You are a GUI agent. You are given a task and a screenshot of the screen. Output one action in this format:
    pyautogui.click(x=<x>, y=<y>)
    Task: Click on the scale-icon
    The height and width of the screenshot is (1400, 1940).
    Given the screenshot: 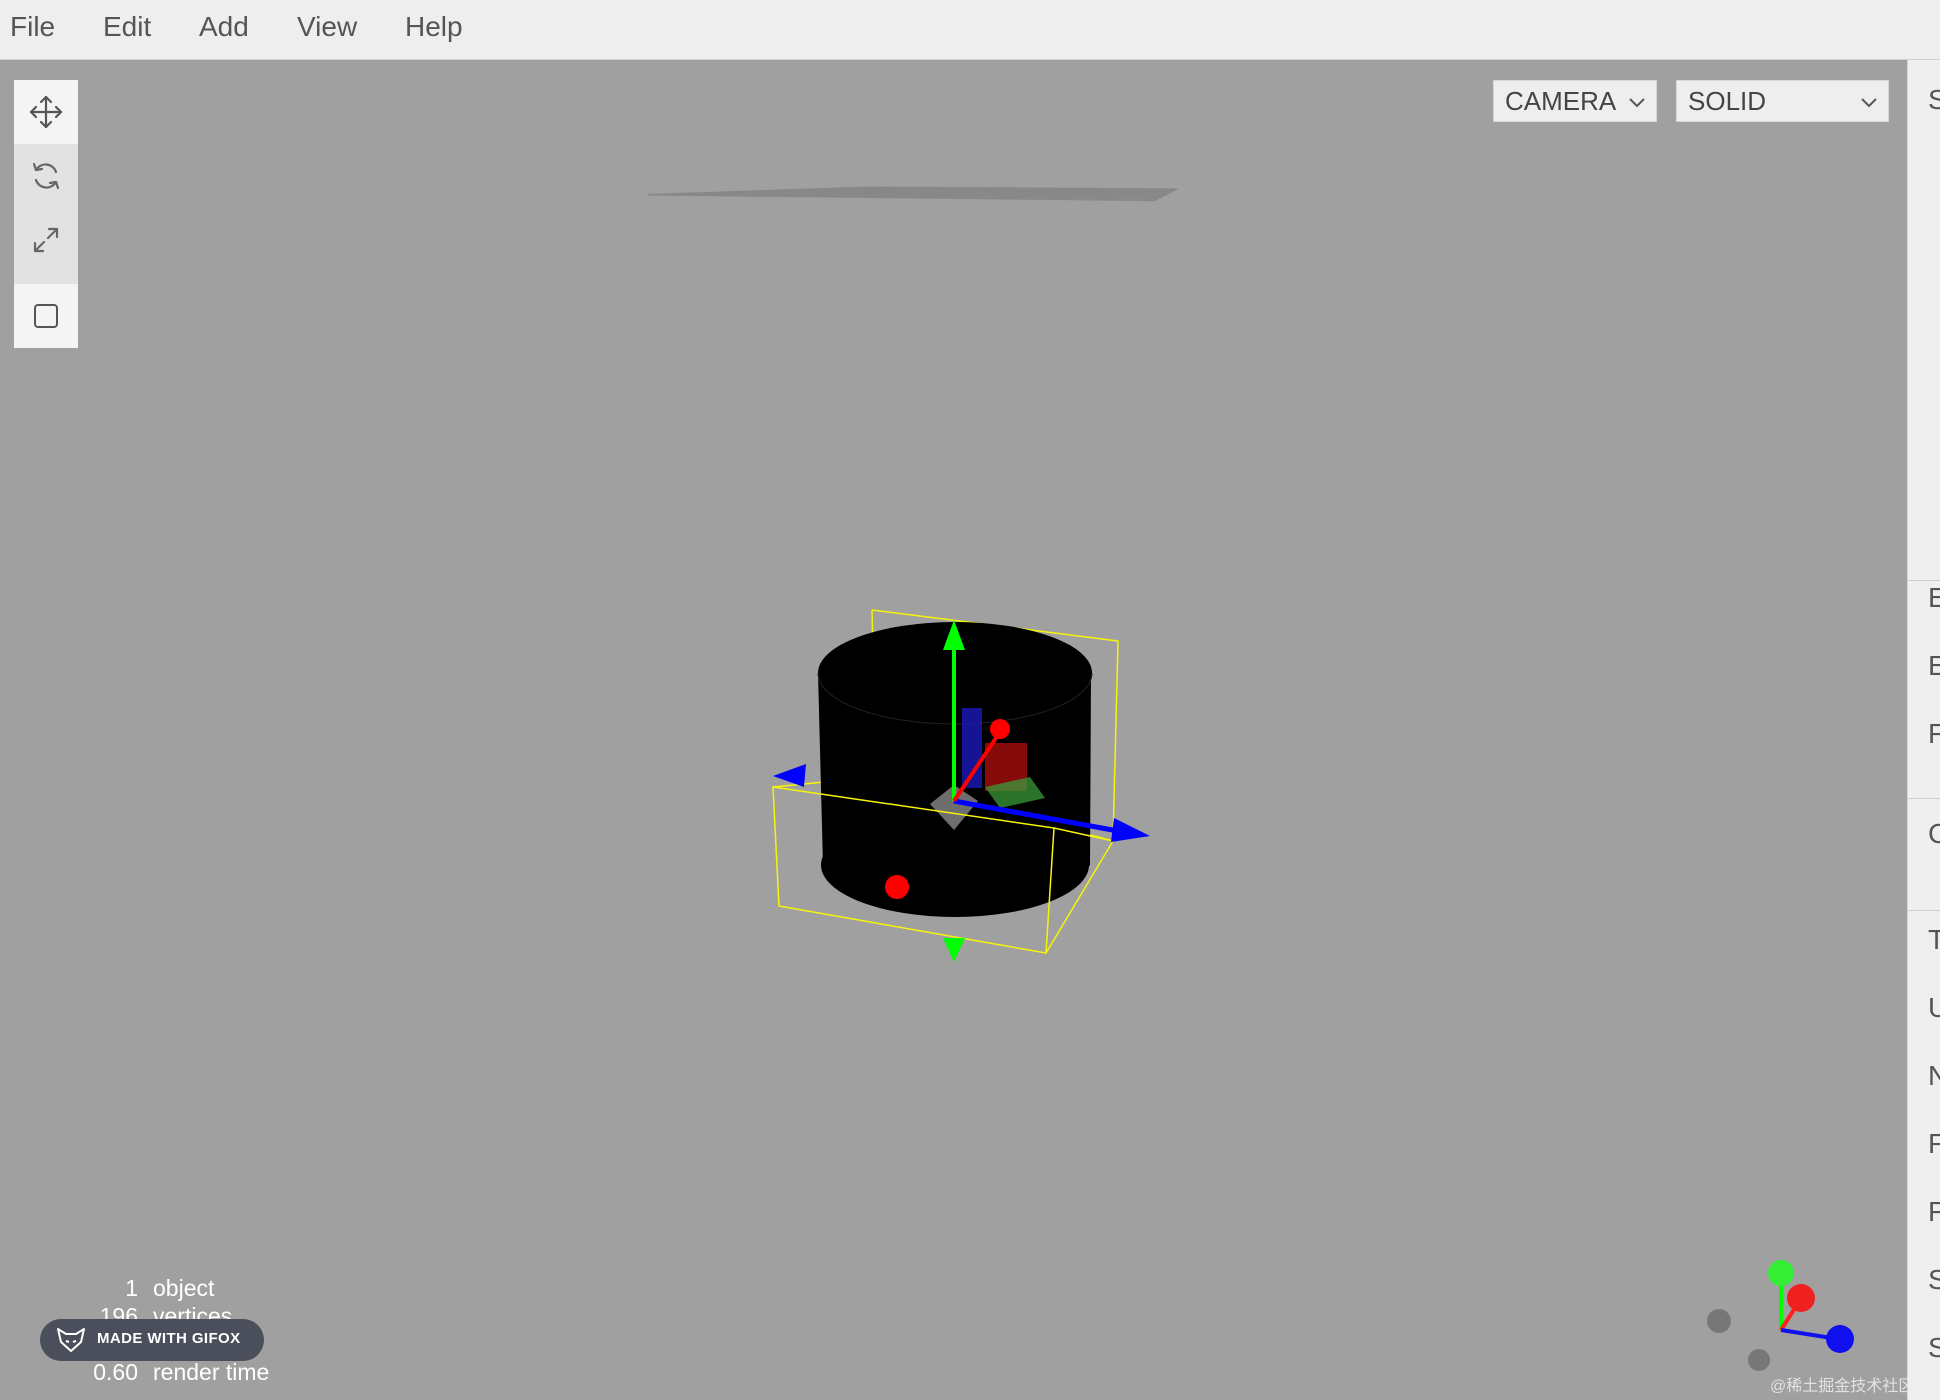 What is the action you would take?
    pyautogui.click(x=46, y=240)
    